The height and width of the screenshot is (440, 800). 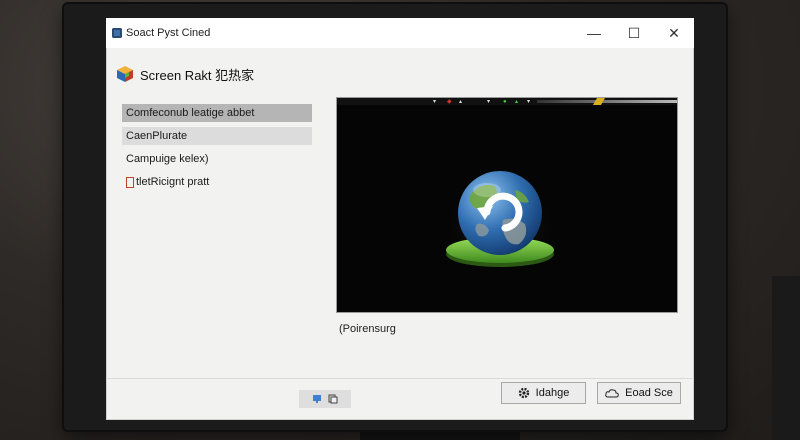 I want to click on window-title: Soact Pyst Cined, so click(x=168, y=33).